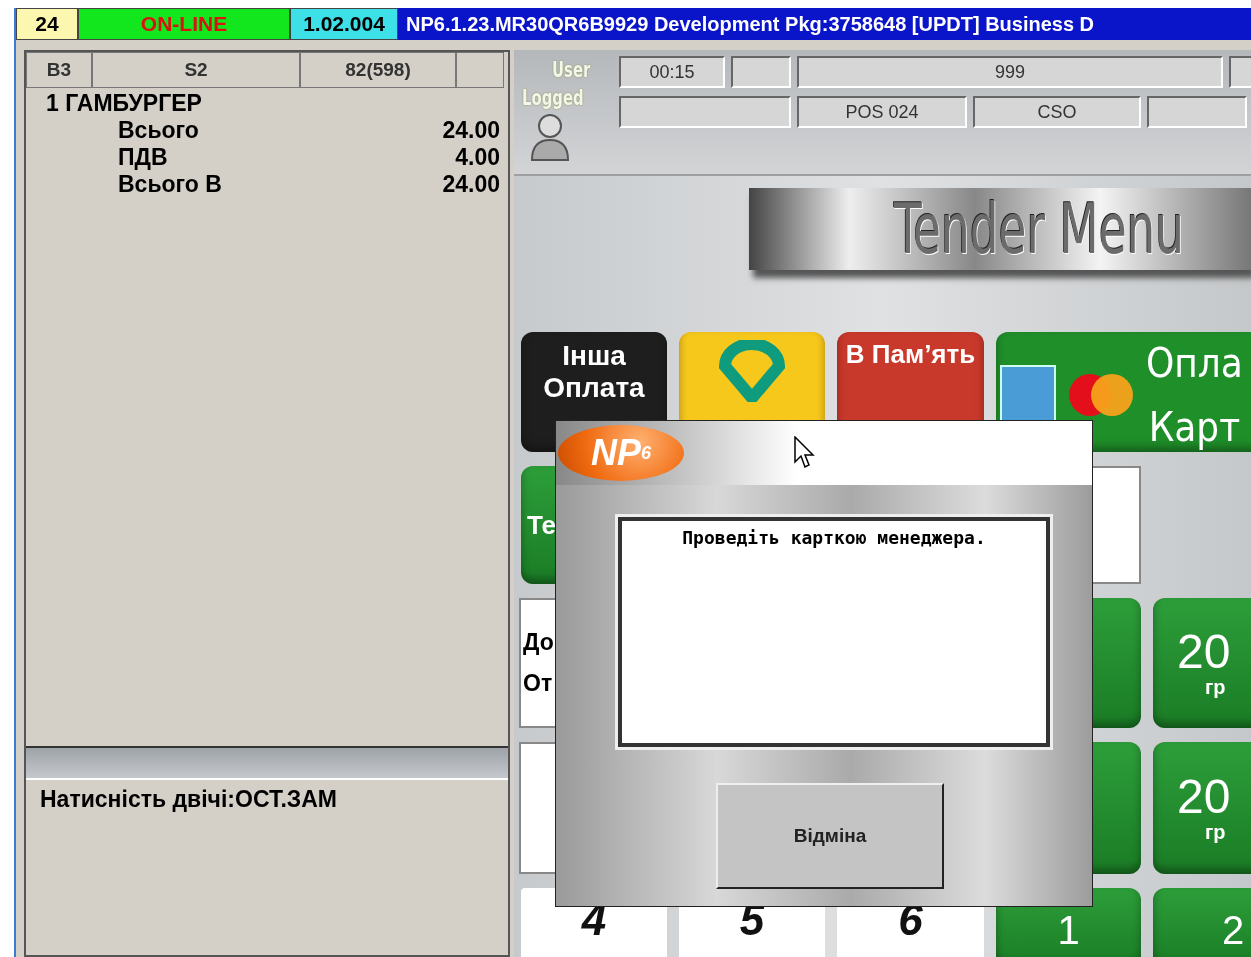 The height and width of the screenshot is (957, 1251). What do you see at coordinates (1039, 229) in the screenshot?
I see `banner-title: Tender Menu` at bounding box center [1039, 229].